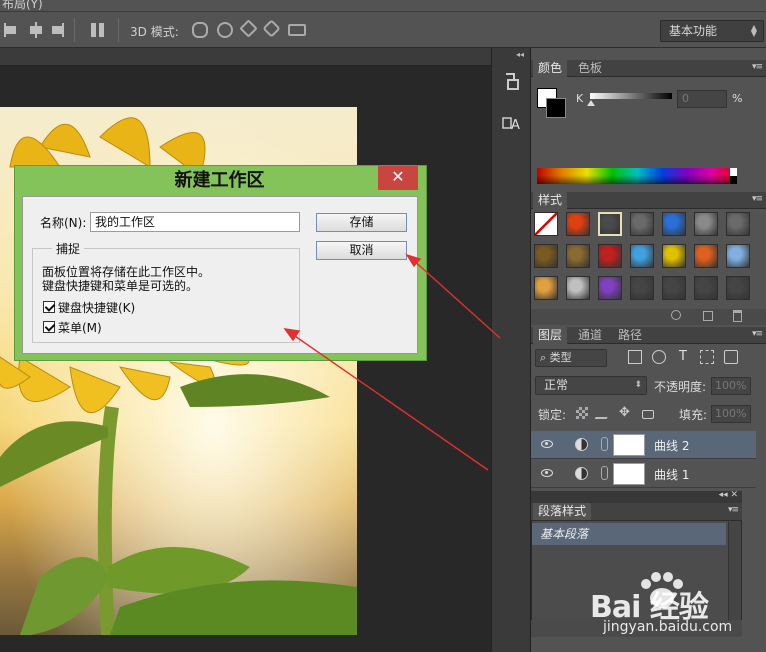  I want to click on chevron-updown-icon: ⬍, so click(638, 385).